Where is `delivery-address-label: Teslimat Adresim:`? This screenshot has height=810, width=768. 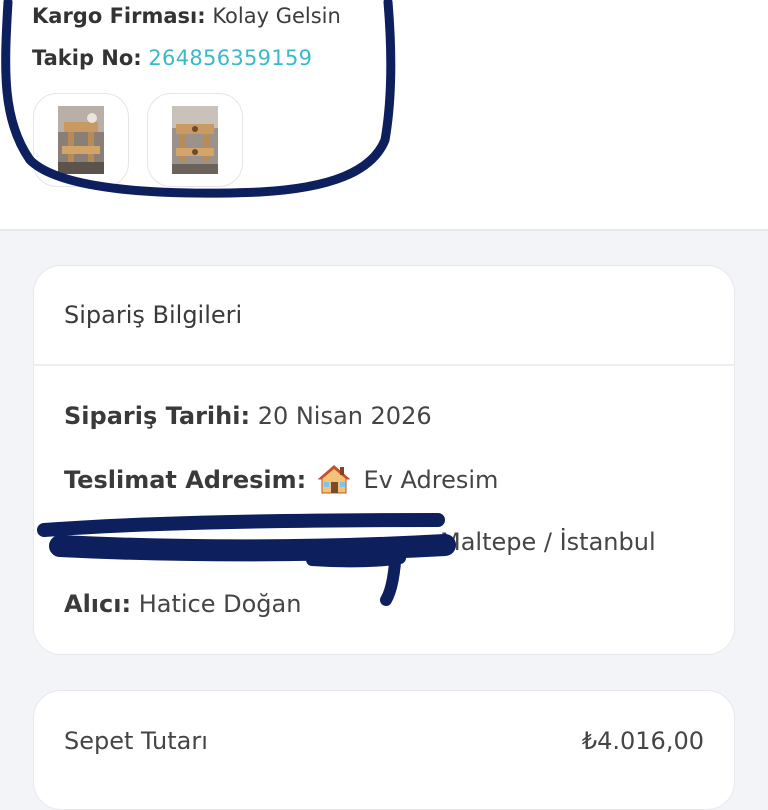 delivery-address-label: Teslimat Adresim: is located at coordinates (185, 480).